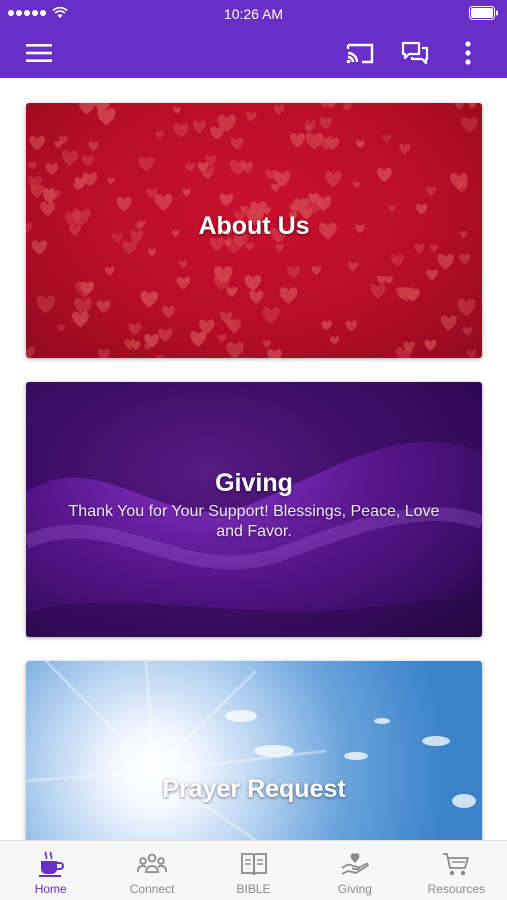  I want to click on chat-icon, so click(415, 53).